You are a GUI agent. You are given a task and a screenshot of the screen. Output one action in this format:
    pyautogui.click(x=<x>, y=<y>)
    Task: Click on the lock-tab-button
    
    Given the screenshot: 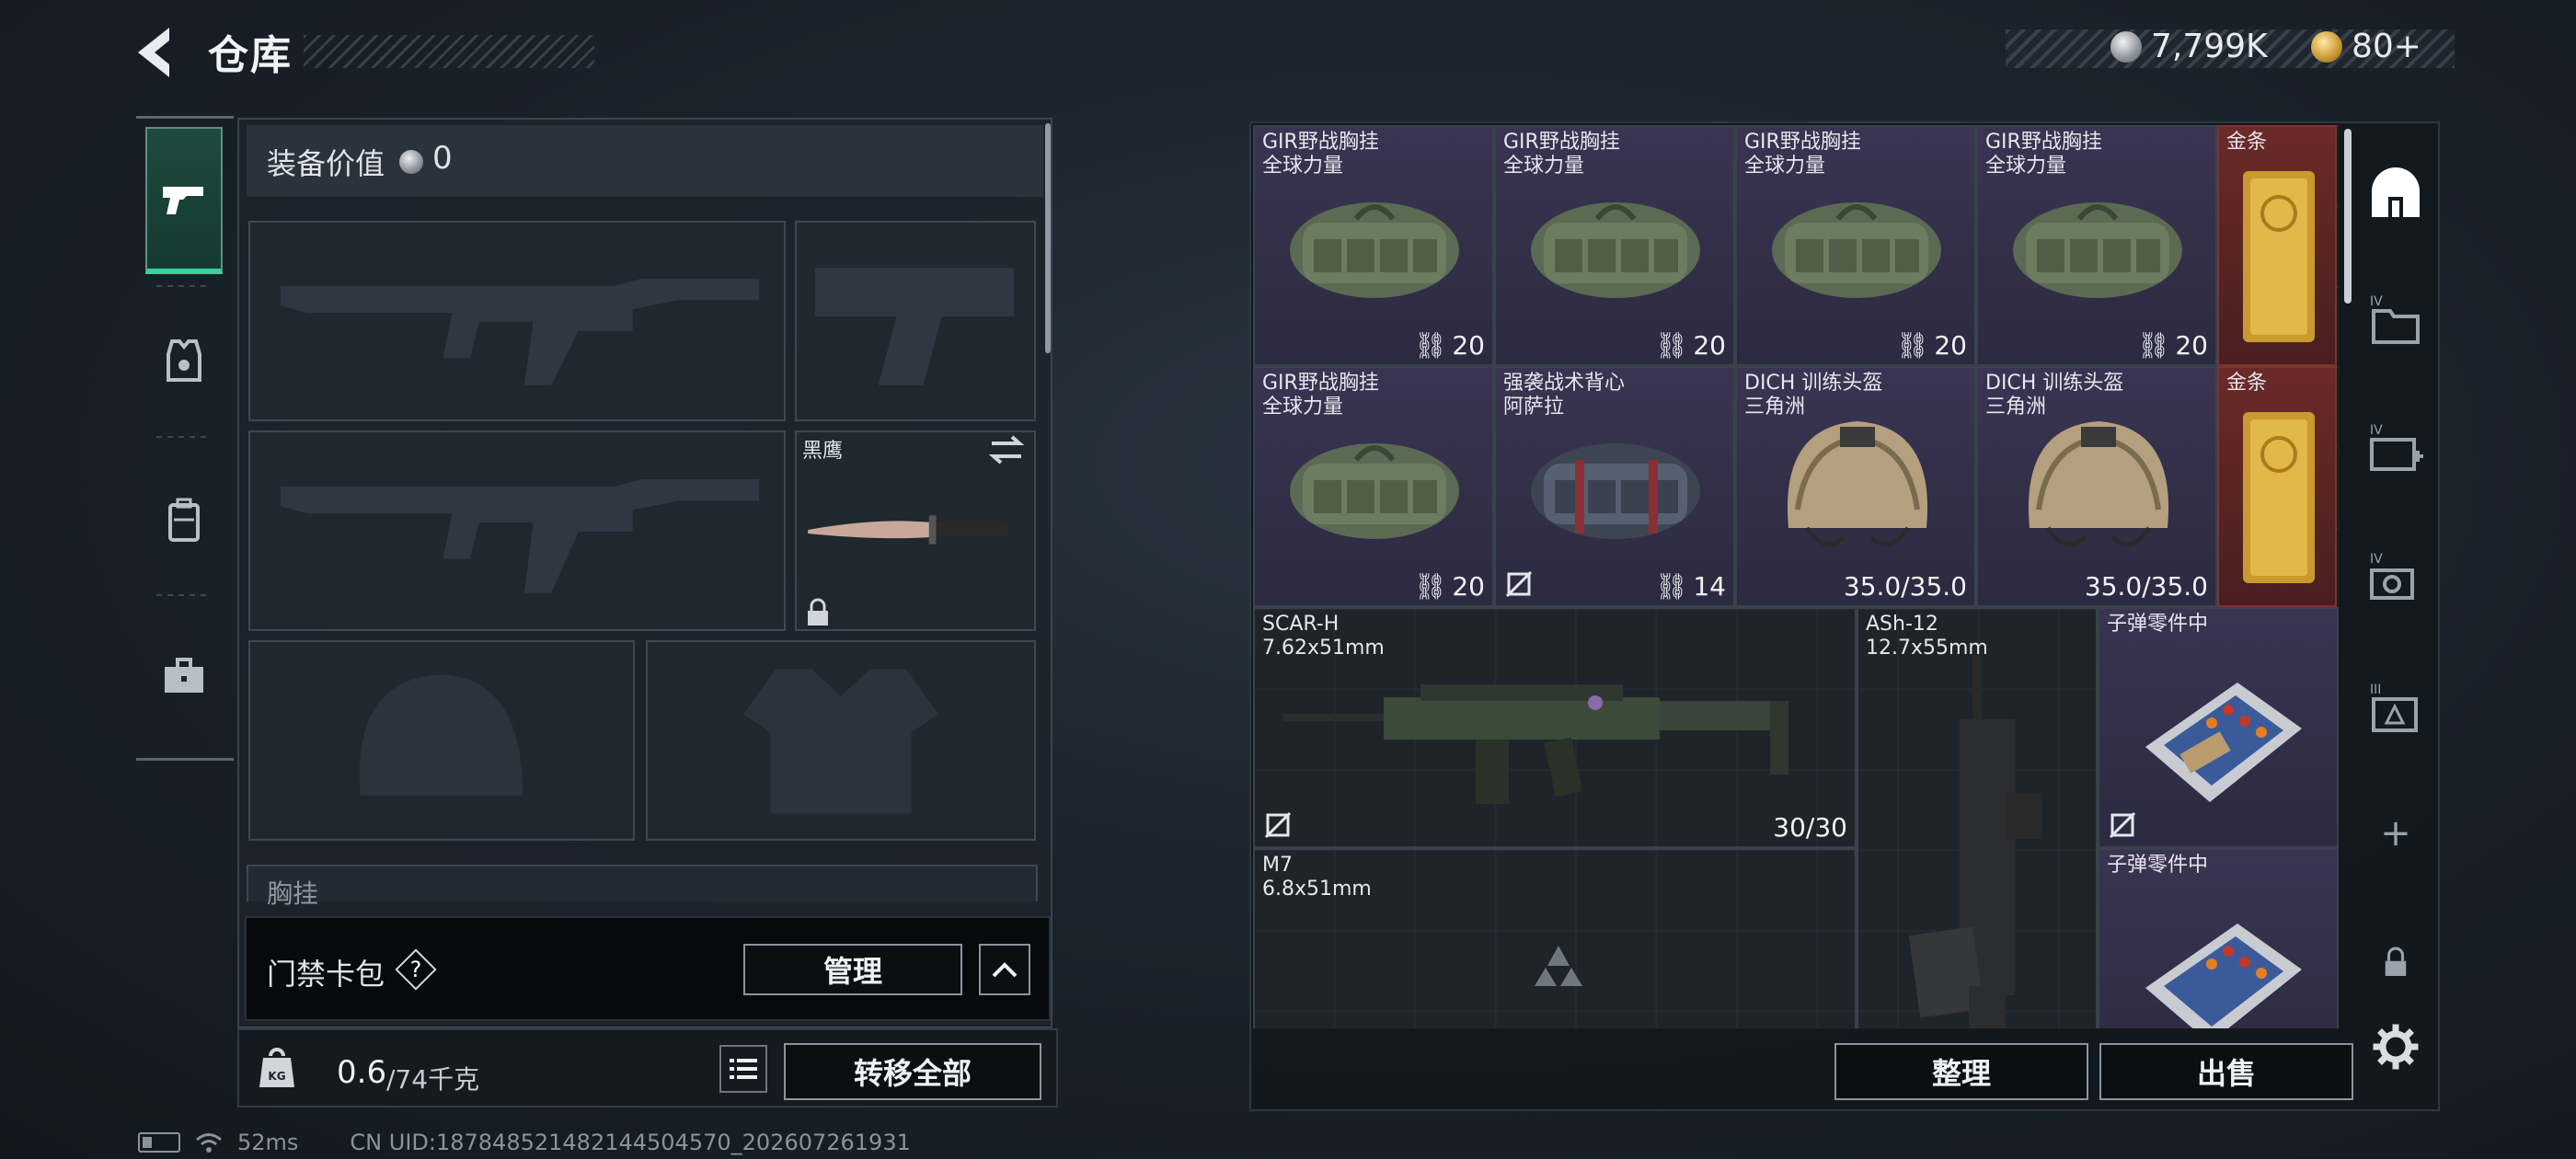 What is the action you would take?
    pyautogui.click(x=2396, y=962)
    